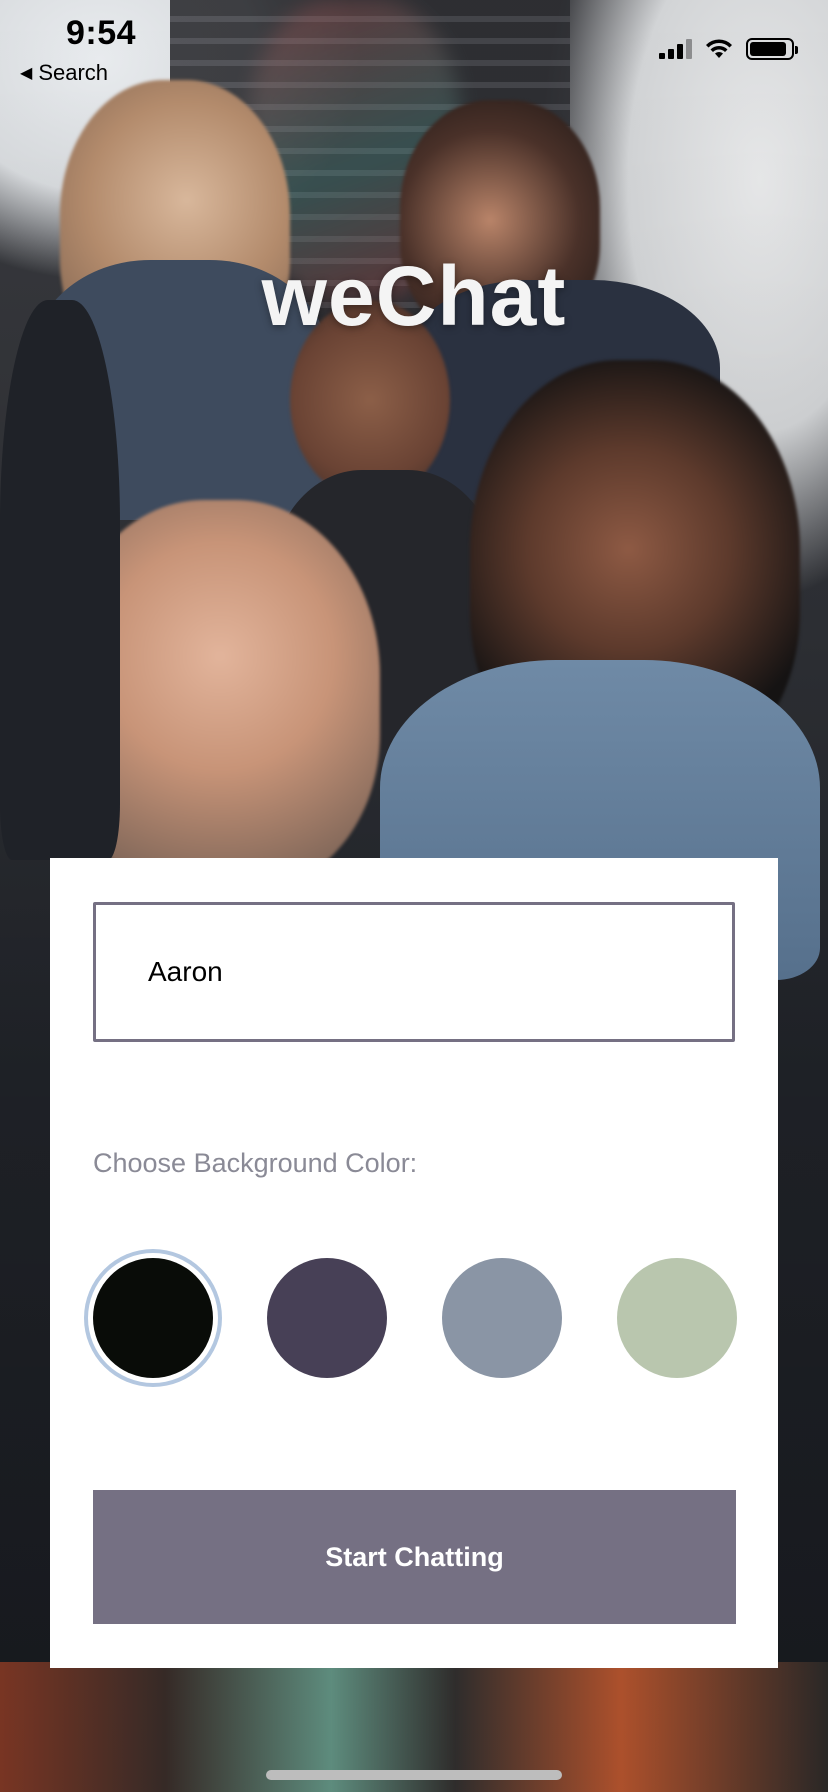 Image resolution: width=828 pixels, height=1792 pixels. Describe the element at coordinates (502, 1318) in the screenshot. I see `color-swatch-gray` at that location.